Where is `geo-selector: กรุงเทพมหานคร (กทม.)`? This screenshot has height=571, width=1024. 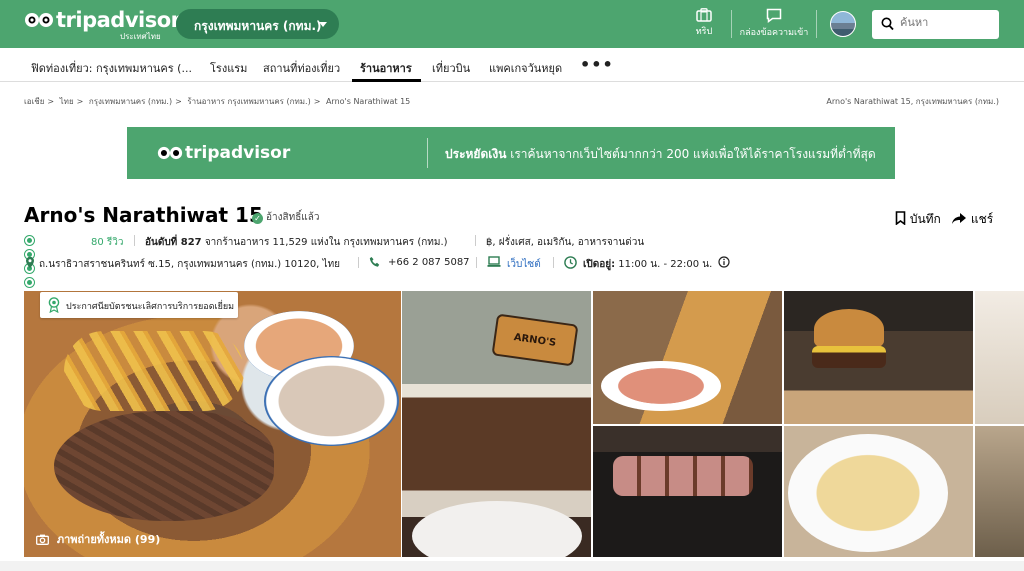 geo-selector: กรุงเทพมหานคร (กทม.) is located at coordinates (257, 24).